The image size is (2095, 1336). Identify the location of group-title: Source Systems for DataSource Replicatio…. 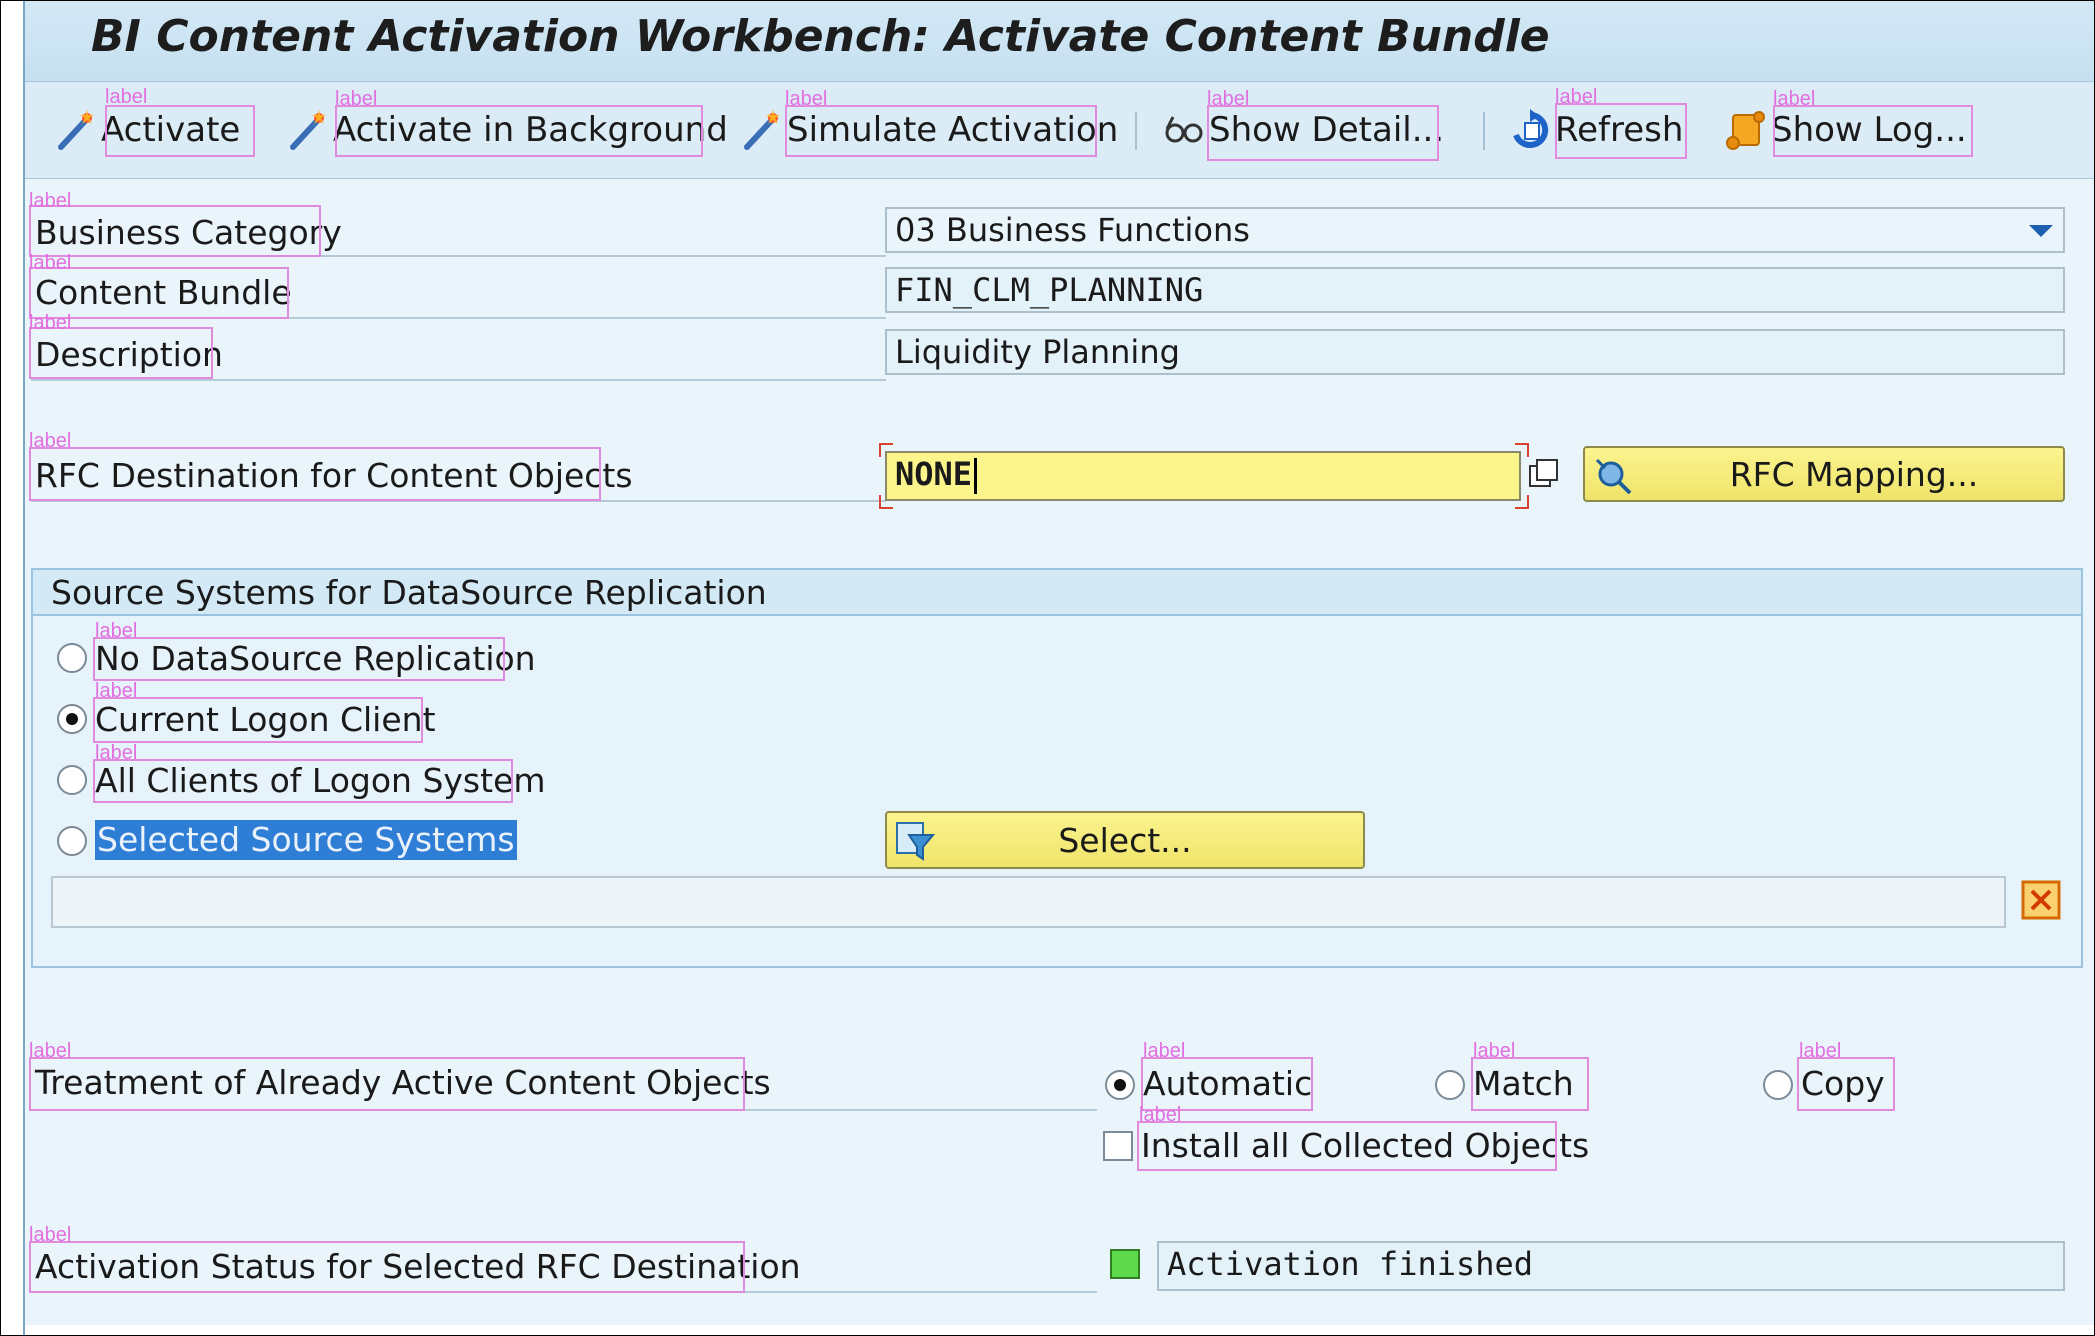
(1057, 593).